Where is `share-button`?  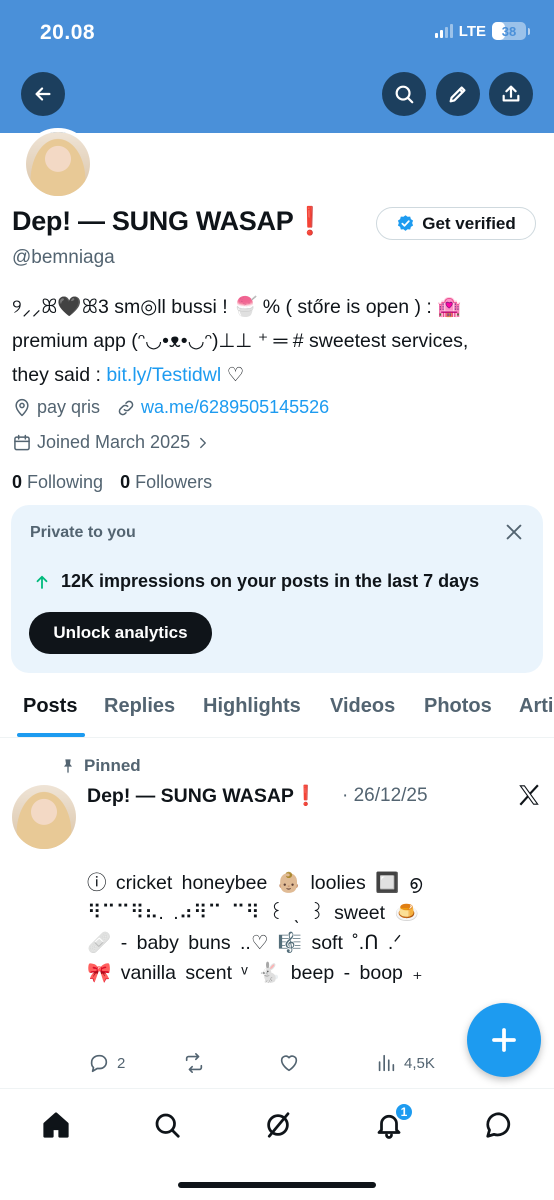 share-button is located at coordinates (511, 94).